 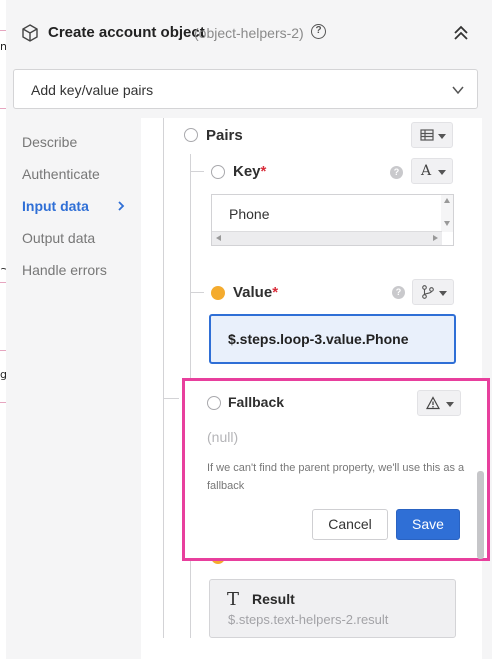 What do you see at coordinates (447, 213) in the screenshot?
I see `key-vertical-scrollbar` at bounding box center [447, 213].